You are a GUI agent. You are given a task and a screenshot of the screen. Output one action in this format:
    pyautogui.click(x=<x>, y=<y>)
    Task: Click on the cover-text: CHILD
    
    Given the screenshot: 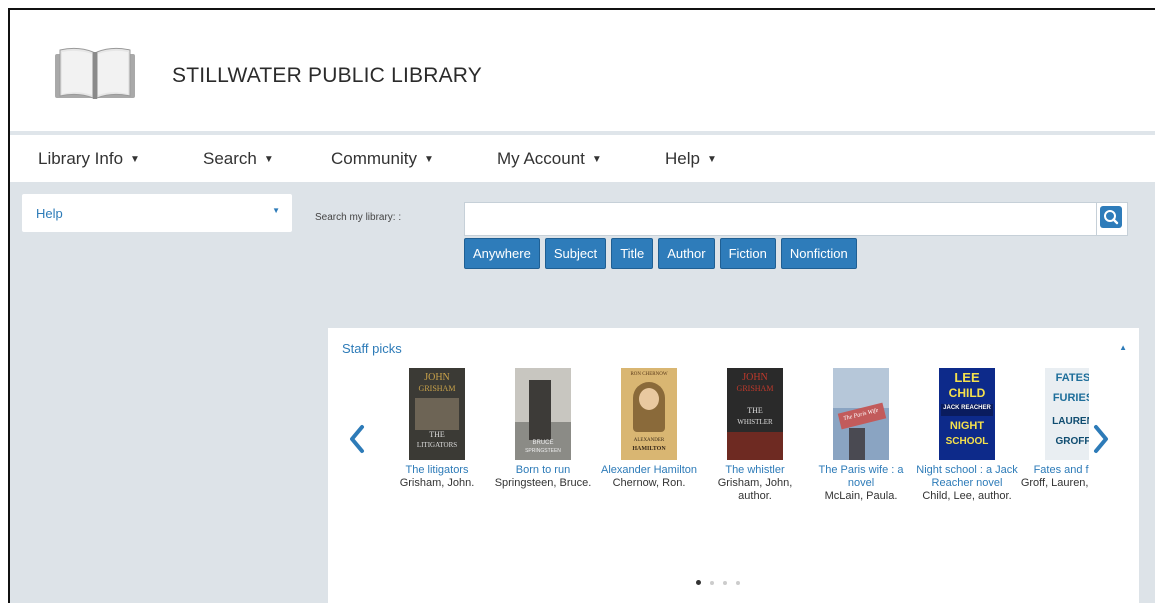 What is the action you would take?
    pyautogui.click(x=967, y=393)
    